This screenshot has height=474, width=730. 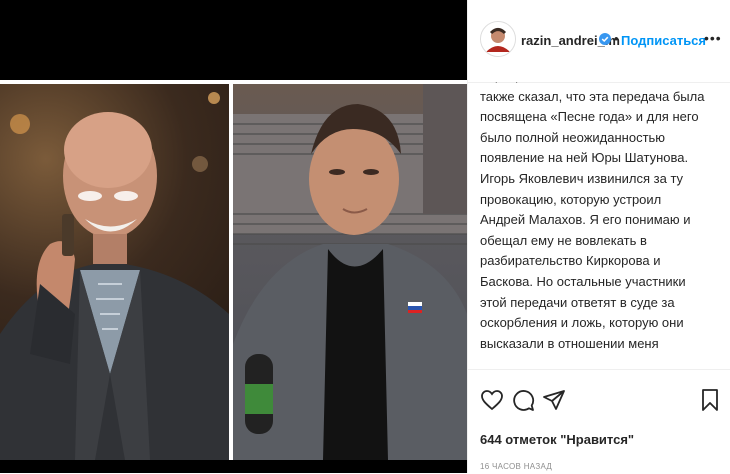 I want to click on bookmark-icon, so click(x=710, y=400).